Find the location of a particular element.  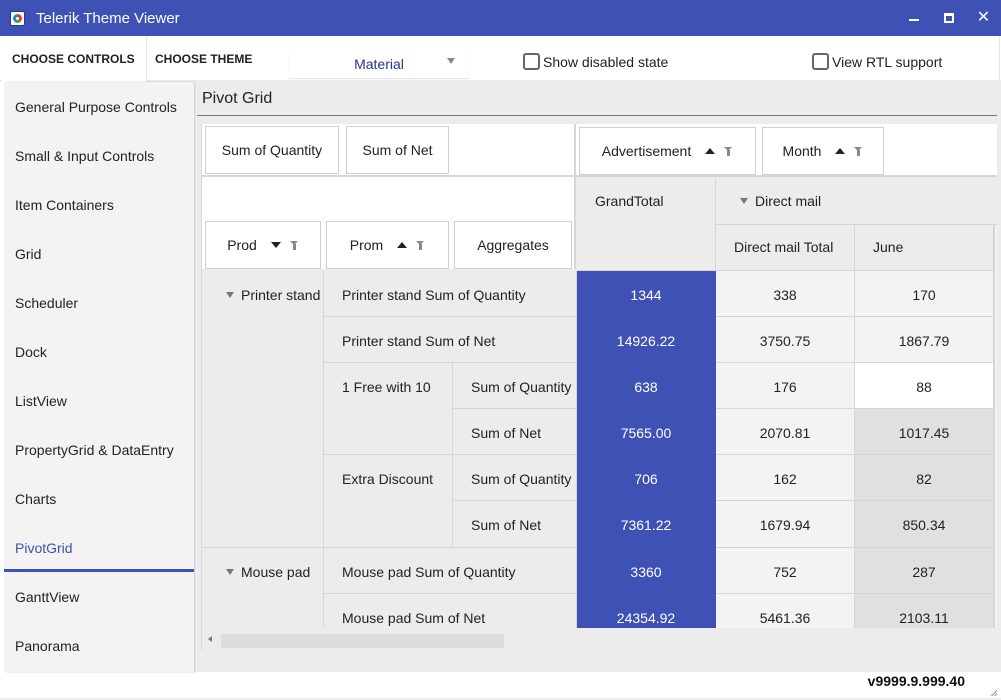

value-cell: 176 is located at coordinates (785, 386).